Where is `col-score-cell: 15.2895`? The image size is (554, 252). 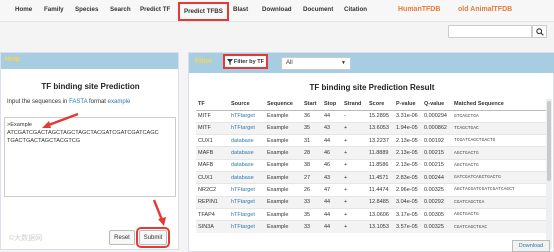
col-score-cell: 15.2895 is located at coordinates (380, 116).